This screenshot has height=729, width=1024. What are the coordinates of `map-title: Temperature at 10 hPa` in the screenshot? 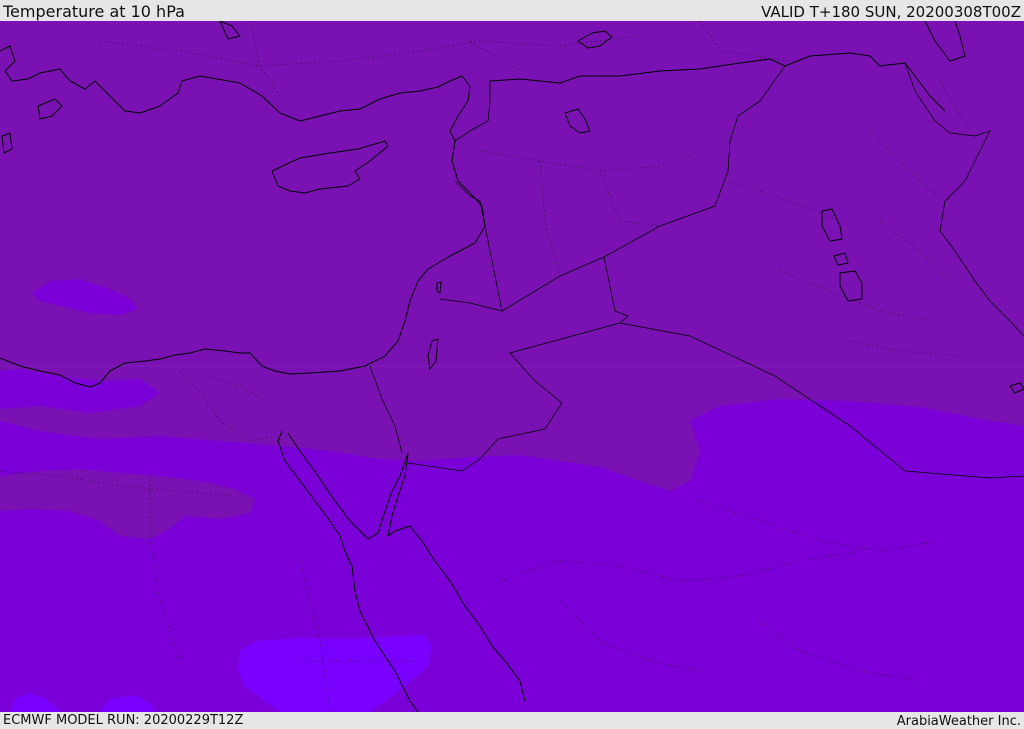 It's located at (94, 11).